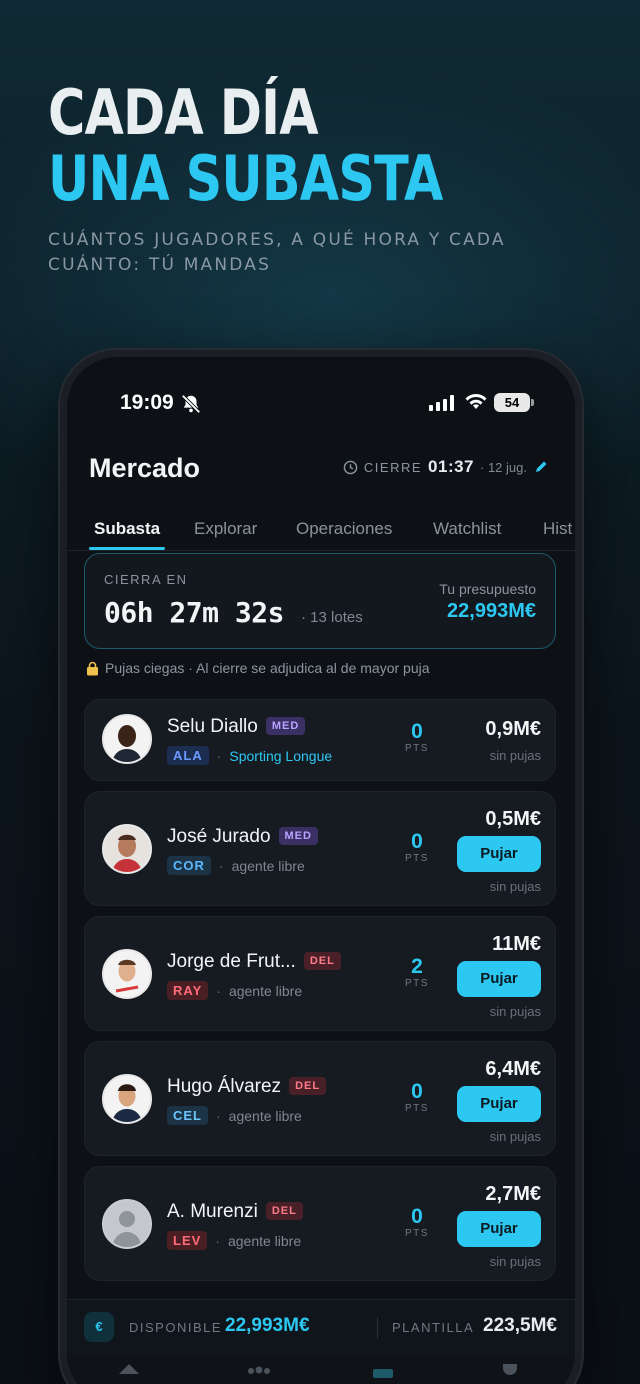 This screenshot has height=1384, width=640. What do you see at coordinates (513, 819) in the screenshot?
I see `player-price: 0,5M€` at bounding box center [513, 819].